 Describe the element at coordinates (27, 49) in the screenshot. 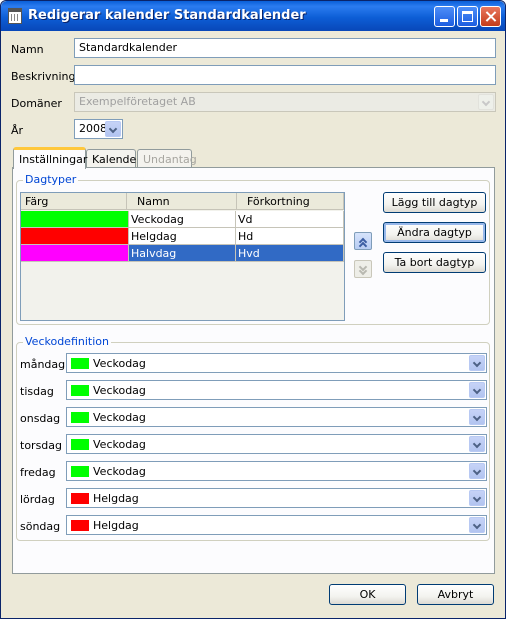

I see `name-label: Namn` at that location.